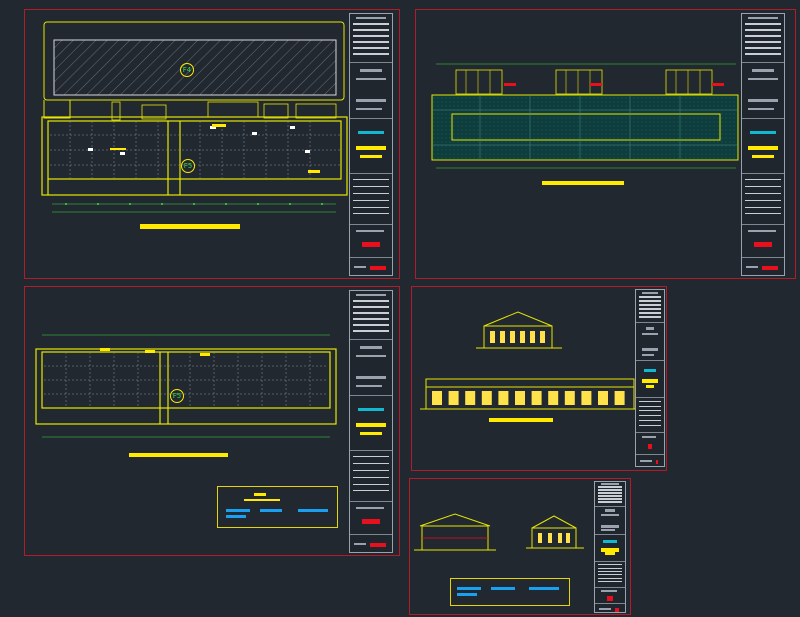 The image size is (800, 617). Describe the element at coordinates (195, 67) in the screenshot. I see `hatched-area` at that location.